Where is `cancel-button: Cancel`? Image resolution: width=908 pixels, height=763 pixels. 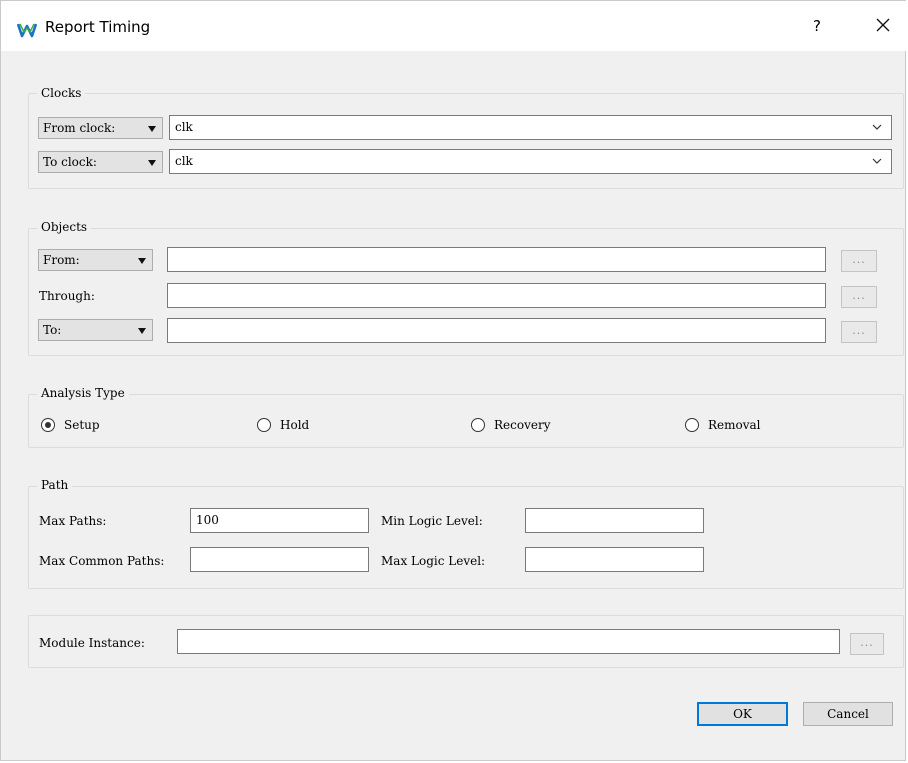
cancel-button: Cancel is located at coordinates (848, 714).